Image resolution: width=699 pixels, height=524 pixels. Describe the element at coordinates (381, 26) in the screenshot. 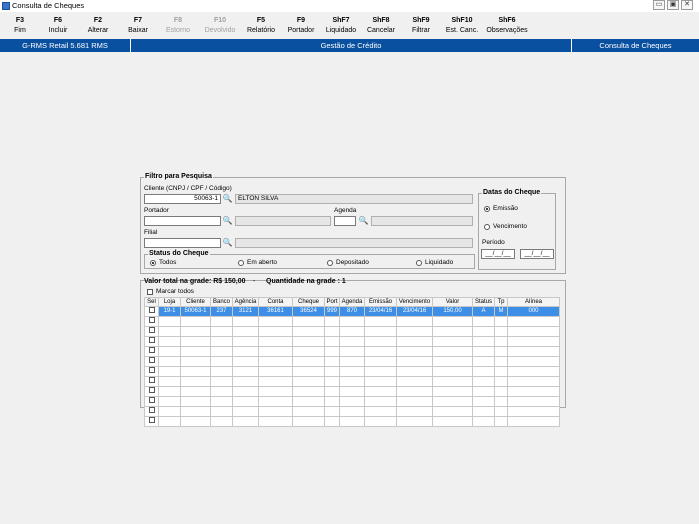

I see `toolbar-button-shf8: ShF8 Cancelar` at that location.